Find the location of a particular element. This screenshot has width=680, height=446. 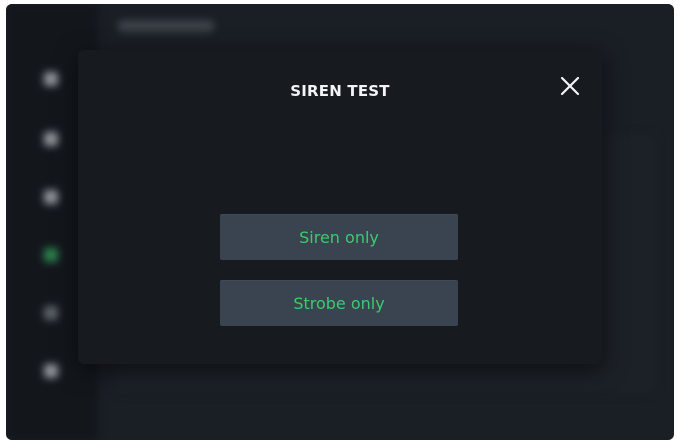

dialog-title: SIREN TEST is located at coordinates (340, 91).